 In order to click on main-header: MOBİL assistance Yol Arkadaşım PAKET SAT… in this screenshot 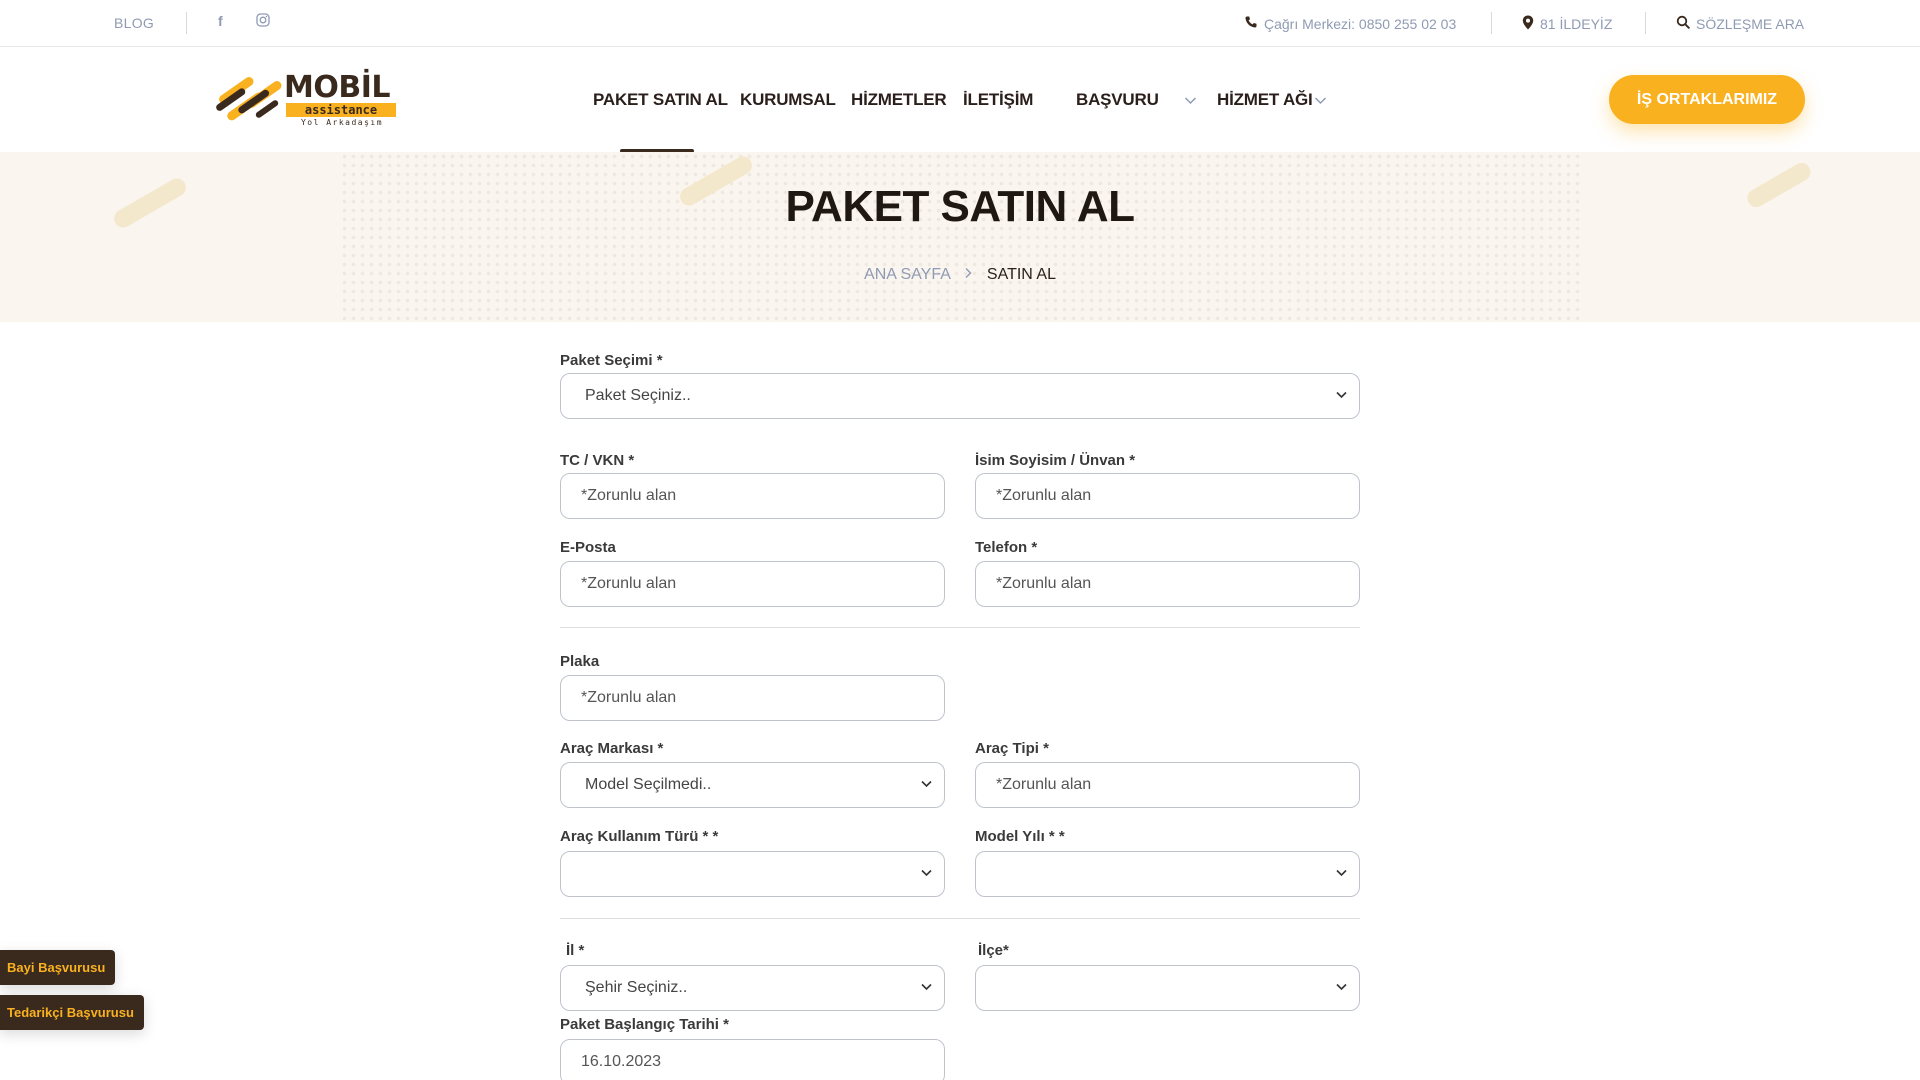, I will do `click(960, 100)`.